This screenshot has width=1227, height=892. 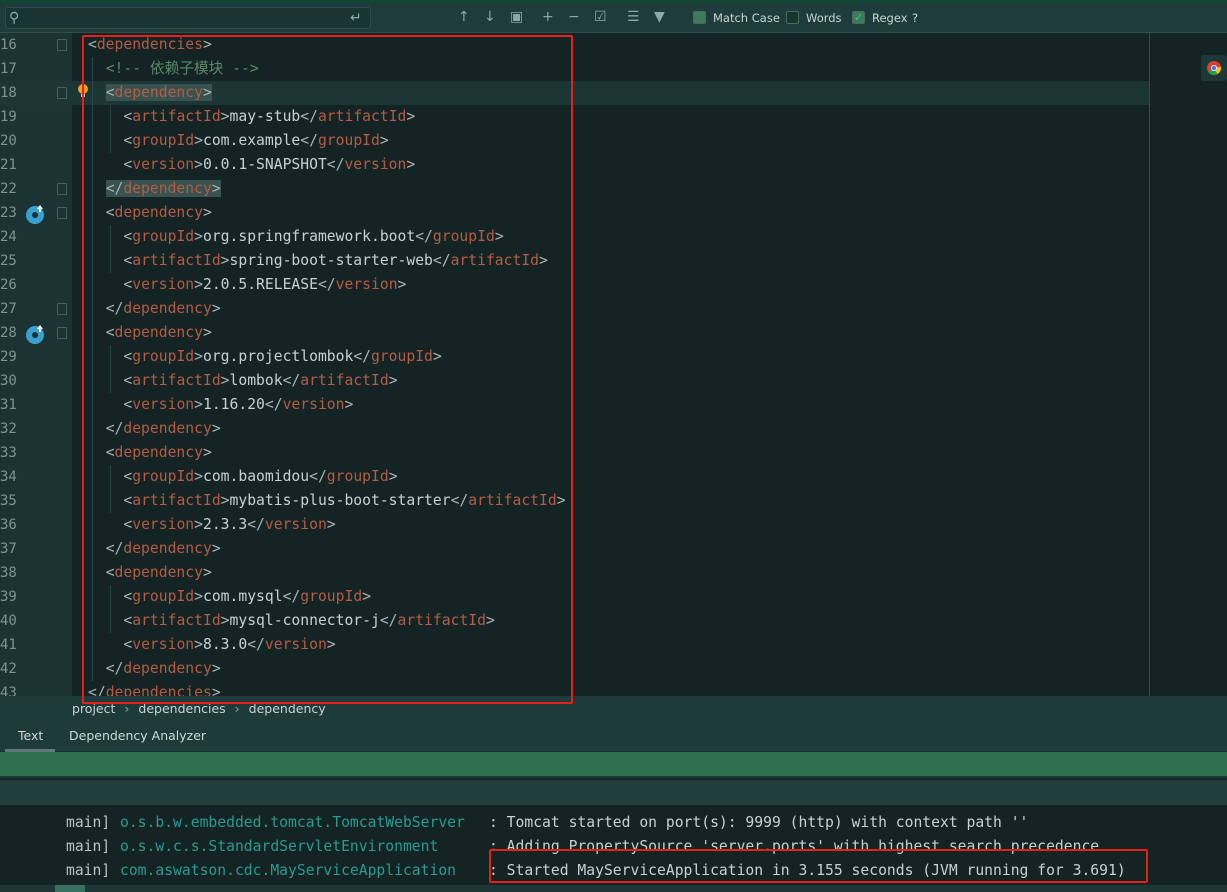 I want to click on tab-text: Text, so click(x=30, y=737).